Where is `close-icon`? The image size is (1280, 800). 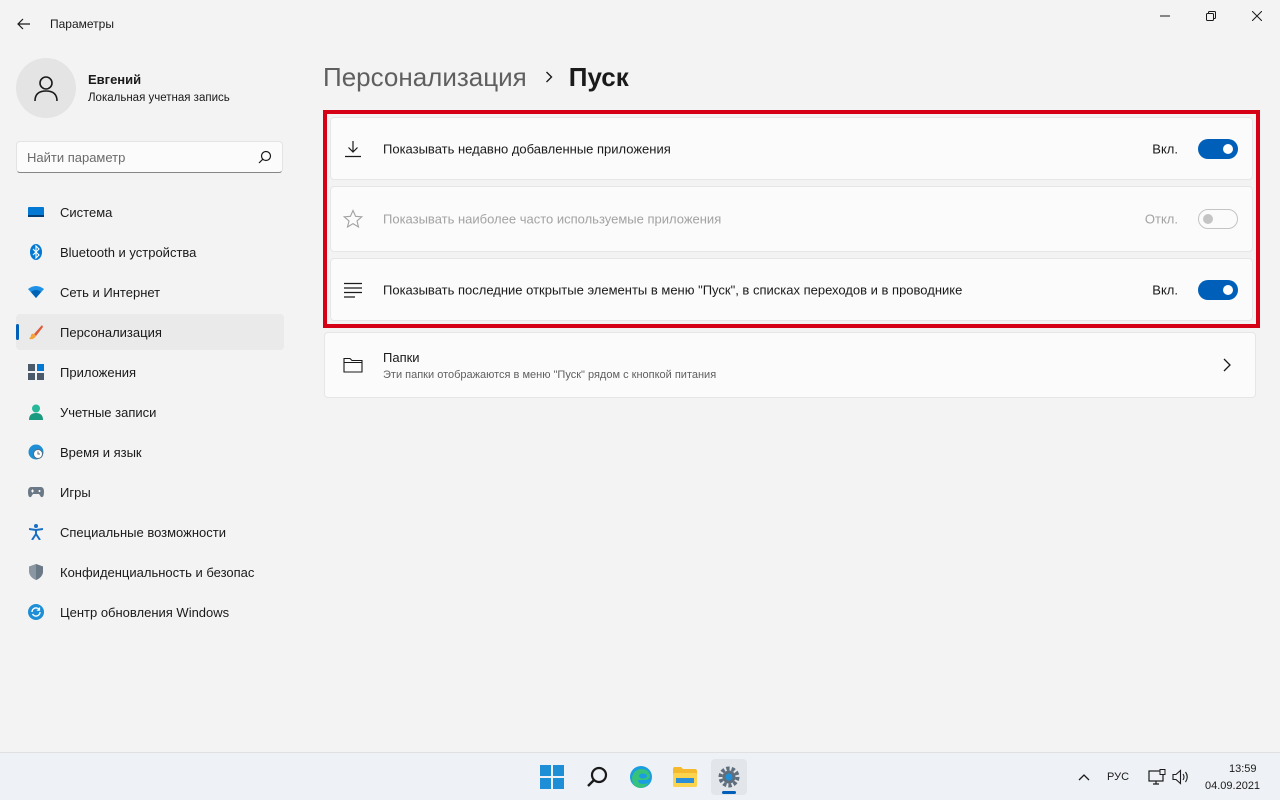 close-icon is located at coordinates (1257, 16).